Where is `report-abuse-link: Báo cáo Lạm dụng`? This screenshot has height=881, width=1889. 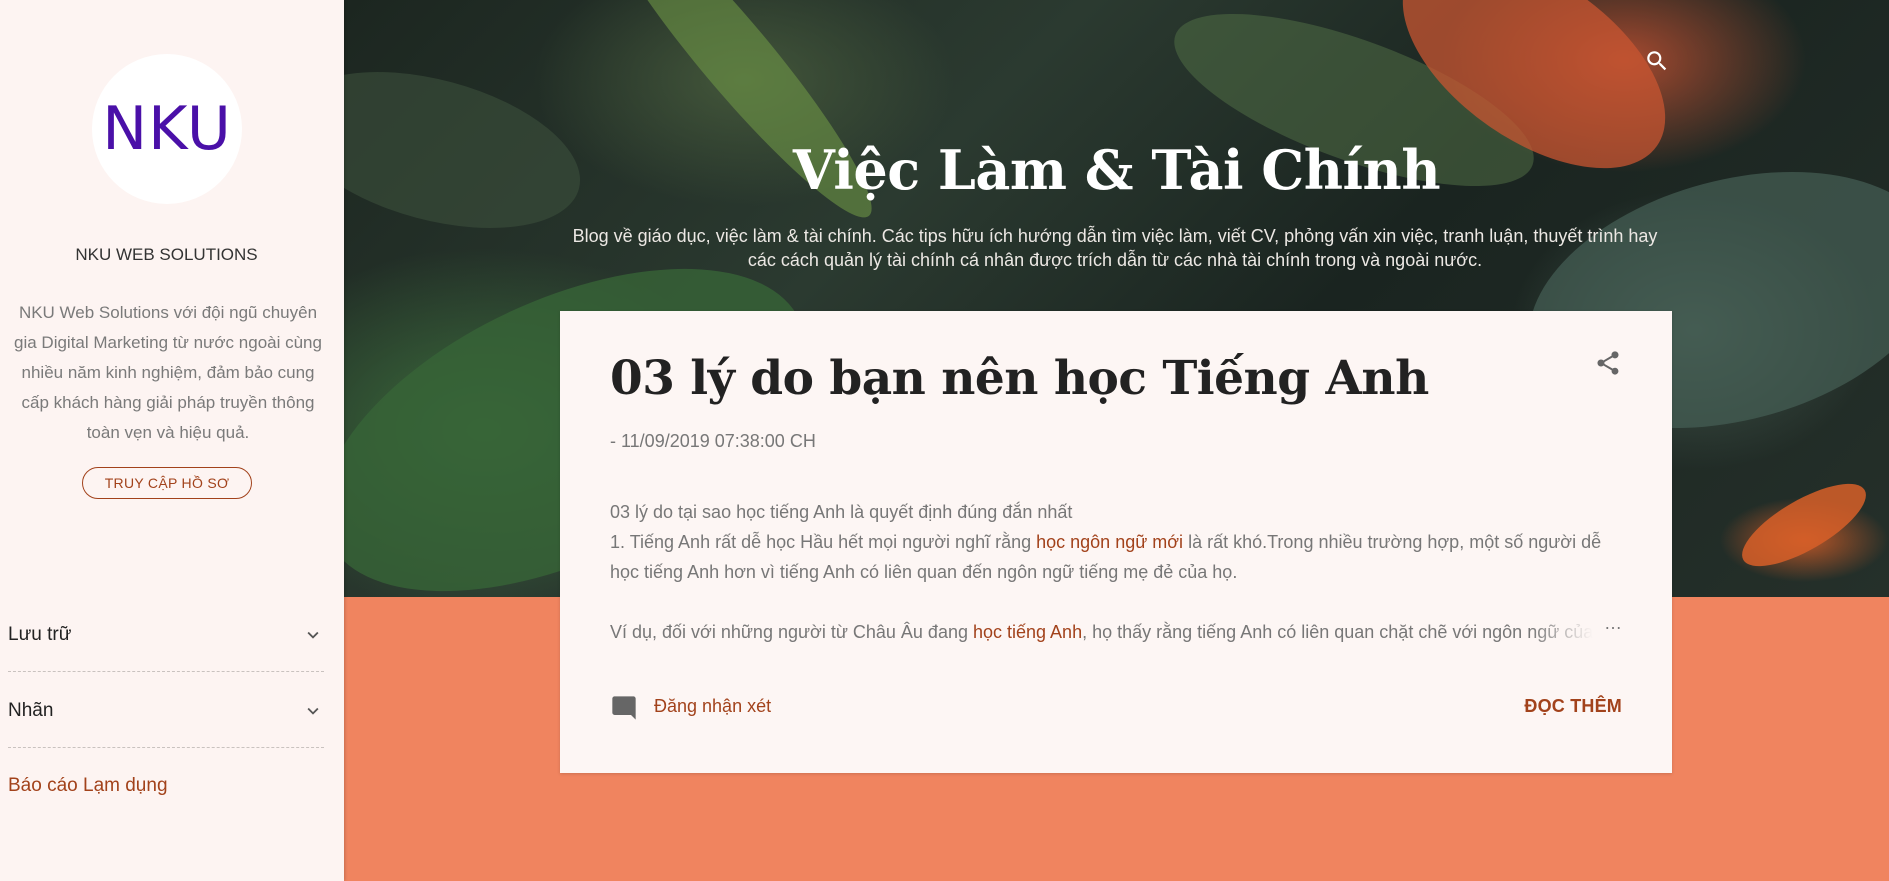
report-abuse-link: Báo cáo Lạm dụng is located at coordinates (88, 786).